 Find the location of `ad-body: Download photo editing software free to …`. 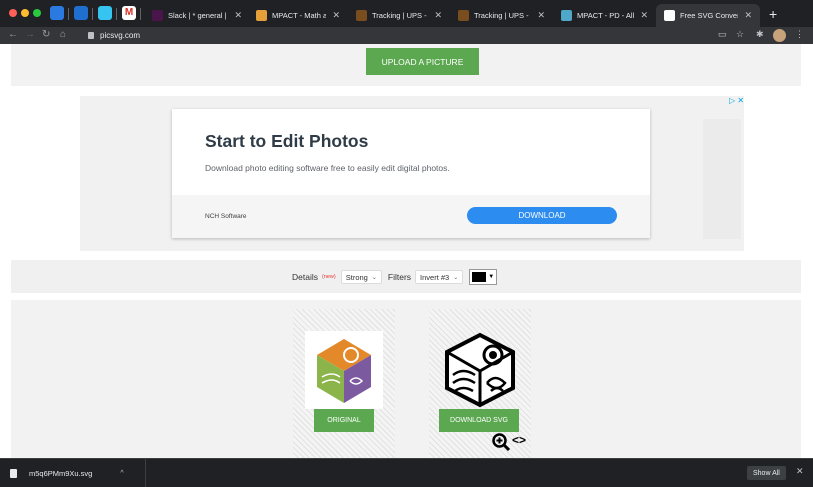

ad-body: Download photo editing software free to … is located at coordinates (327, 168).